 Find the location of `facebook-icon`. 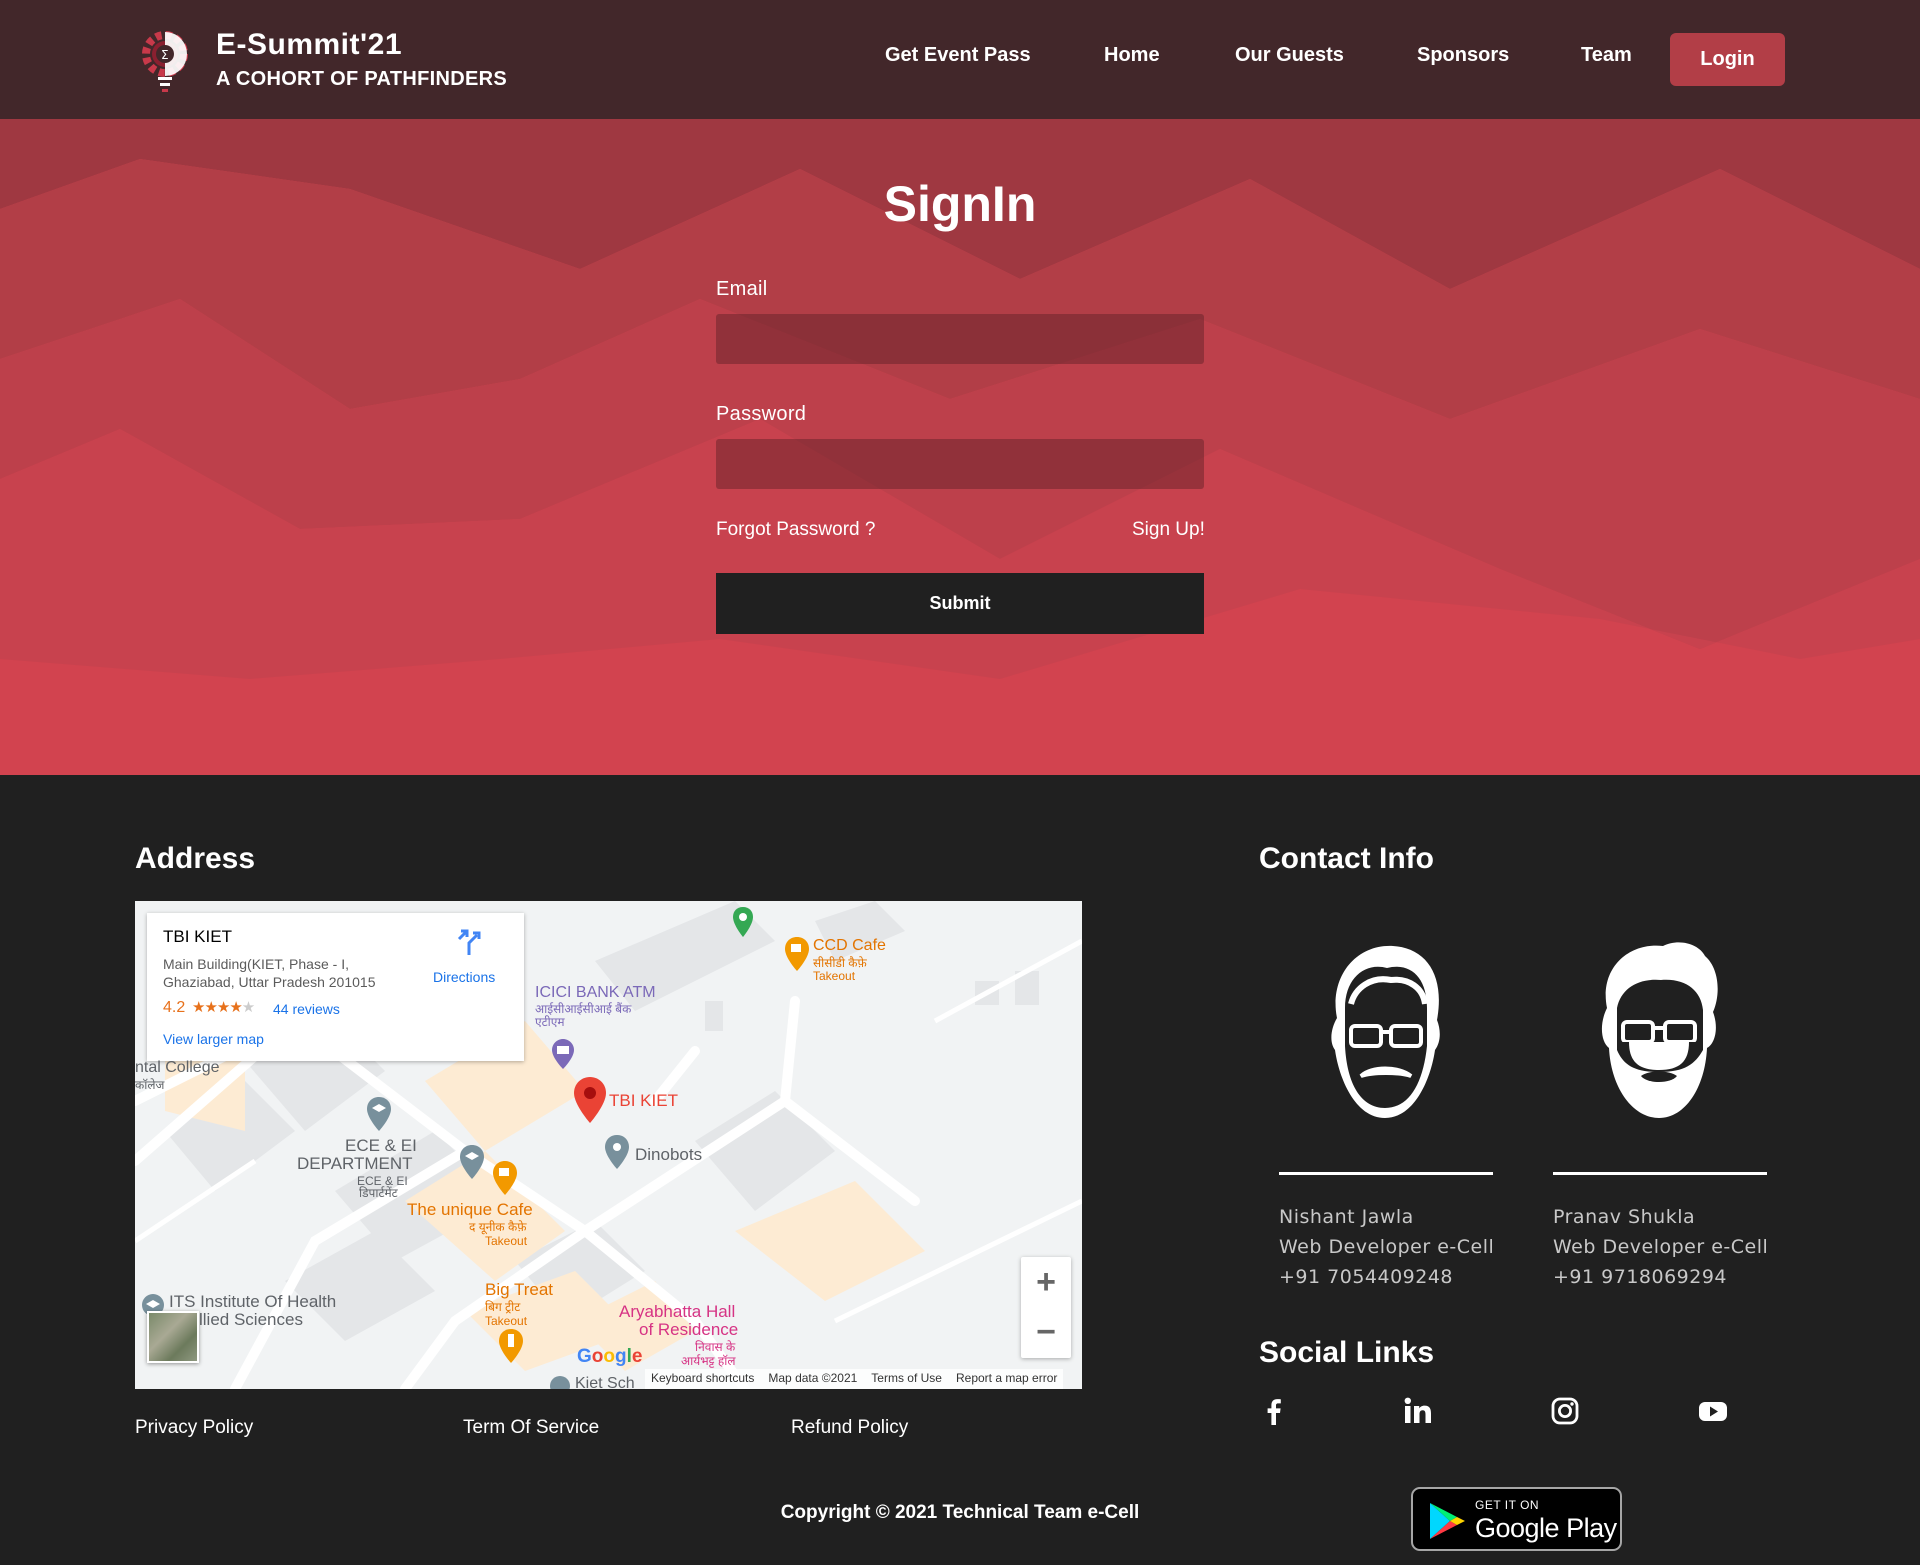

facebook-icon is located at coordinates (1274, 1411).